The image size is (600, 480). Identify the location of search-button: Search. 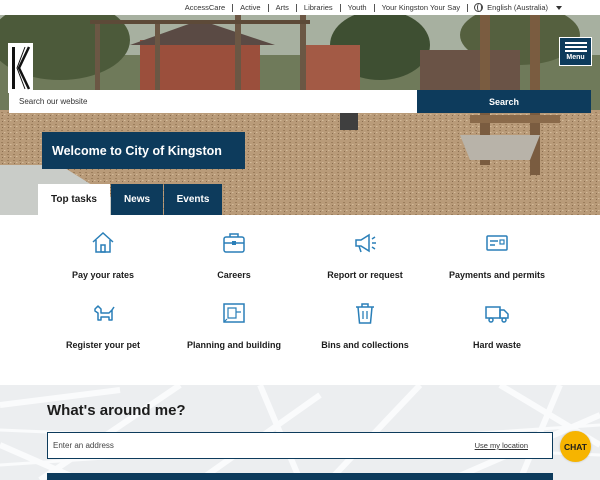
(504, 101).